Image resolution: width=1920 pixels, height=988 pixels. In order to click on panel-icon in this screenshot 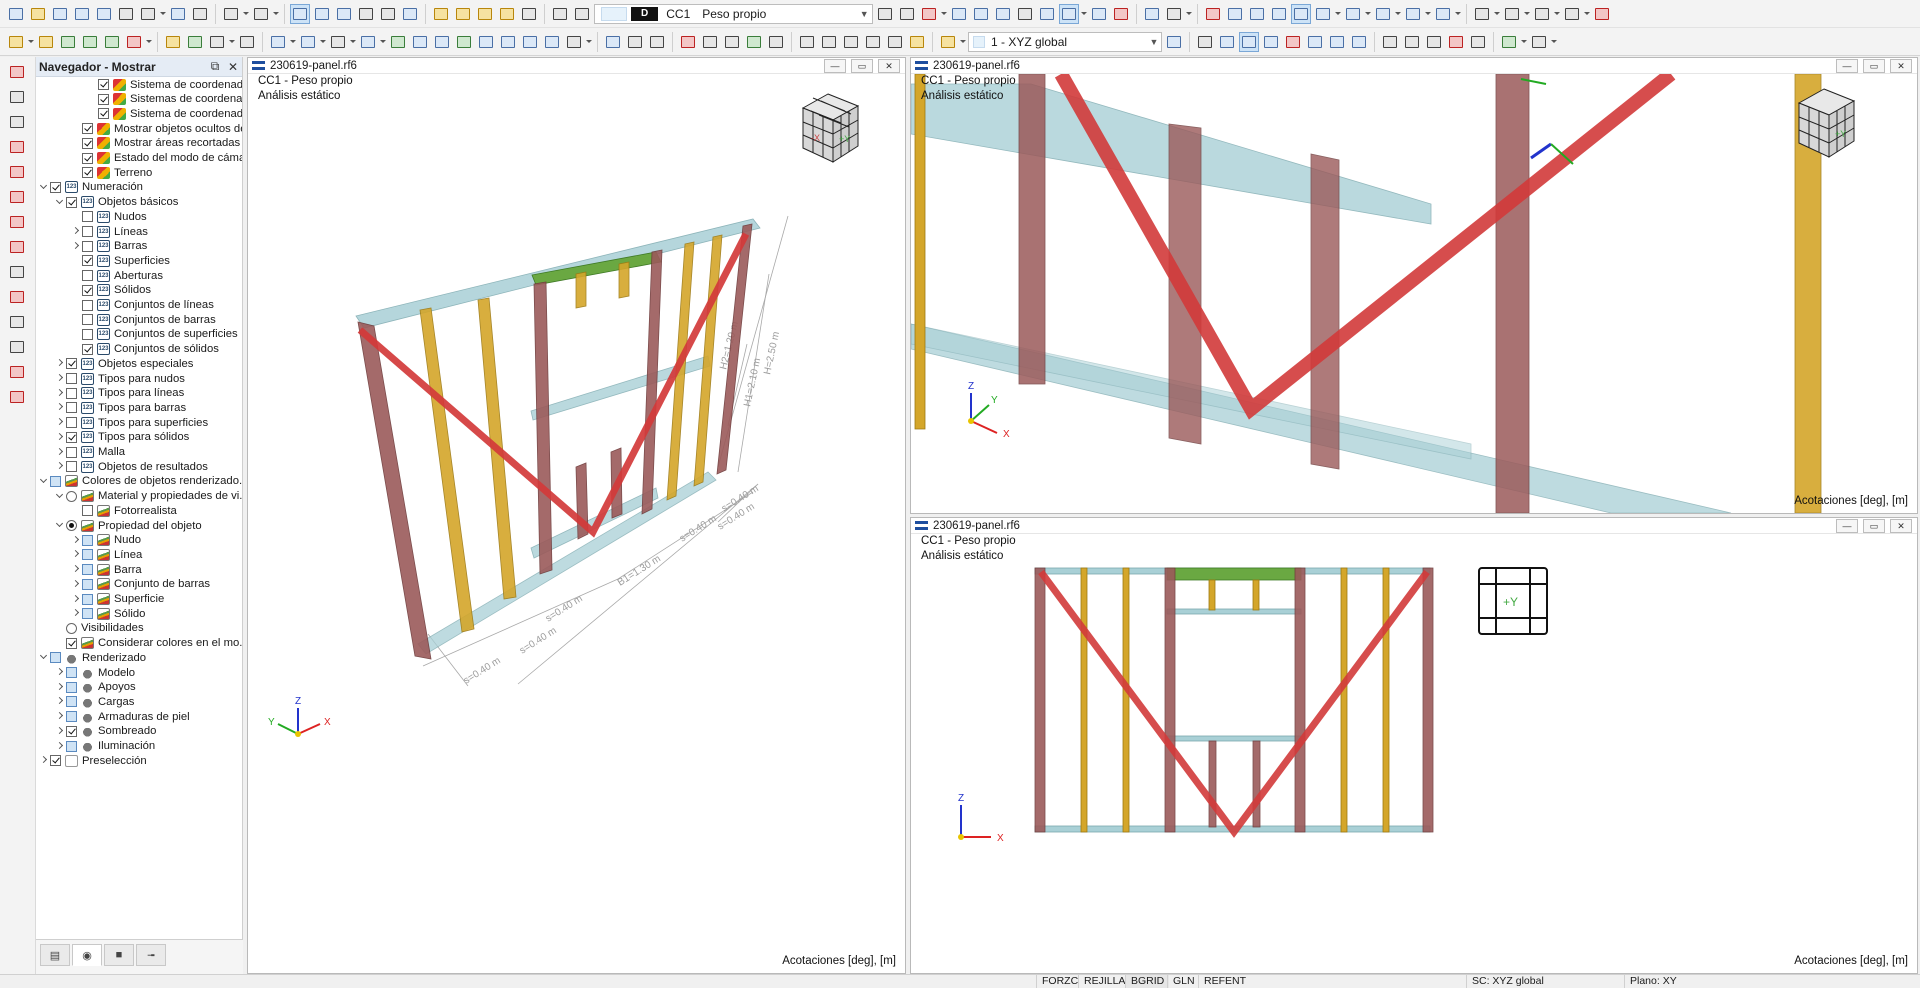, I will do `click(344, 14)`.